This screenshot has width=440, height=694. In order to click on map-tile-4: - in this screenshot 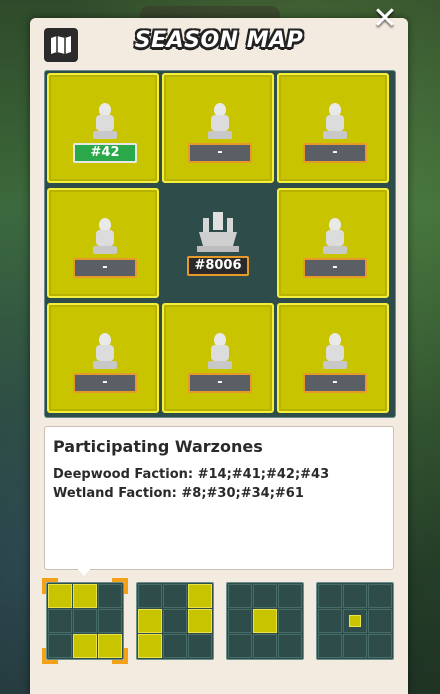, I will do `click(103, 243)`.